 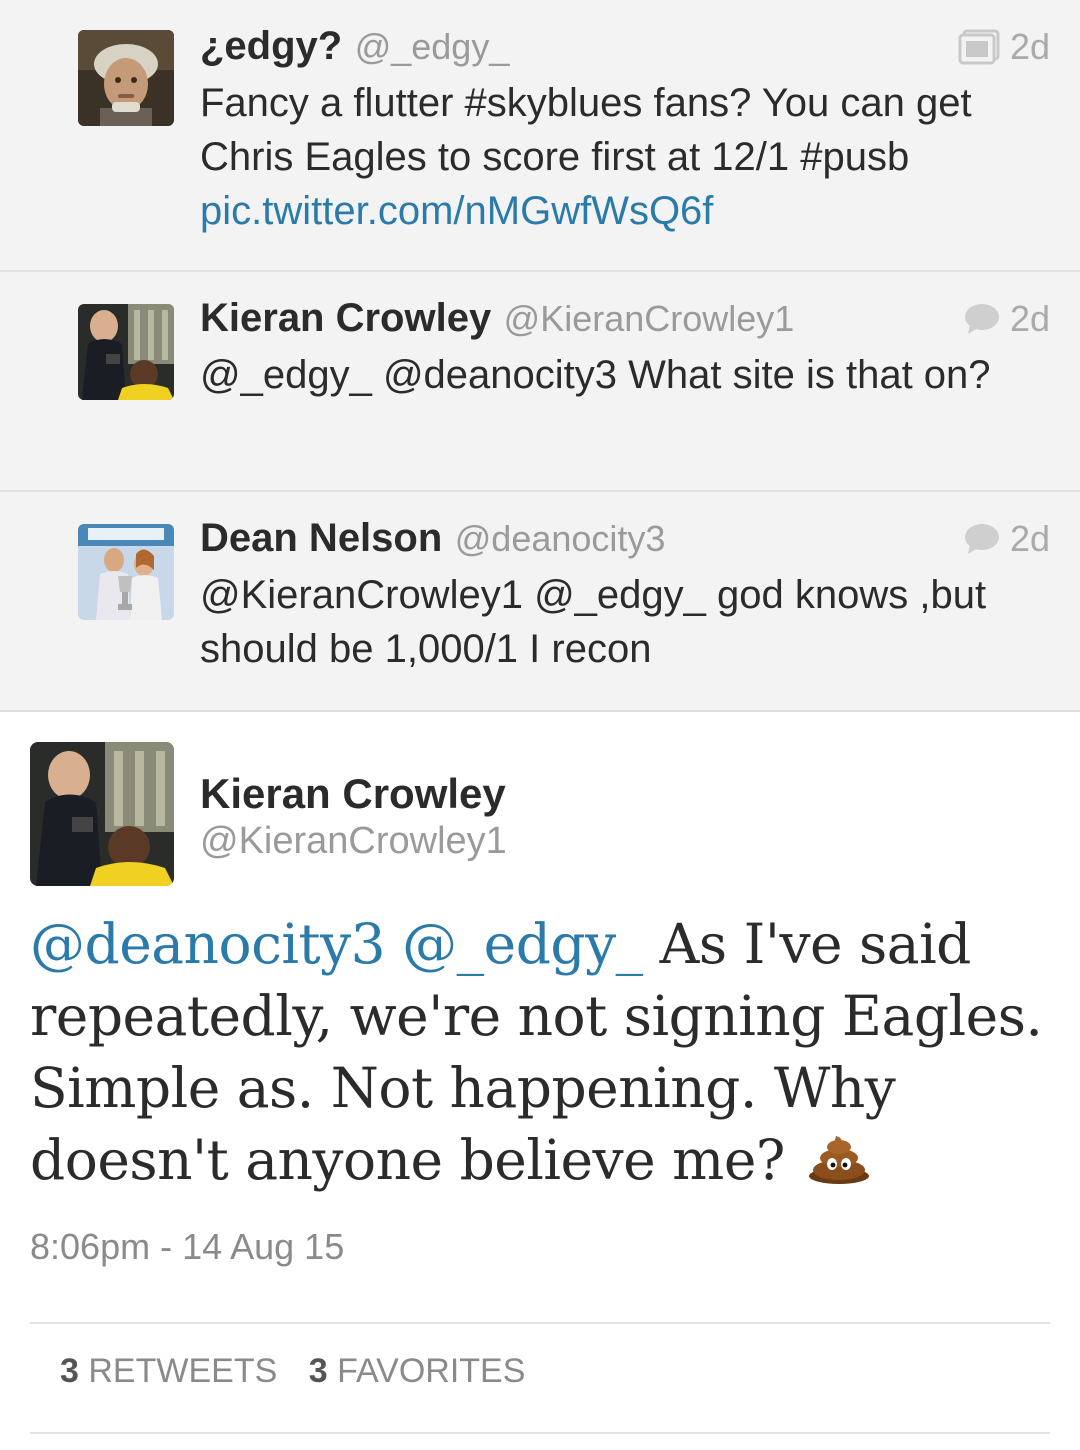 I want to click on tweet-pic-link: pic.twitter.com/nMGwfWsQ6f, so click(x=456, y=211).